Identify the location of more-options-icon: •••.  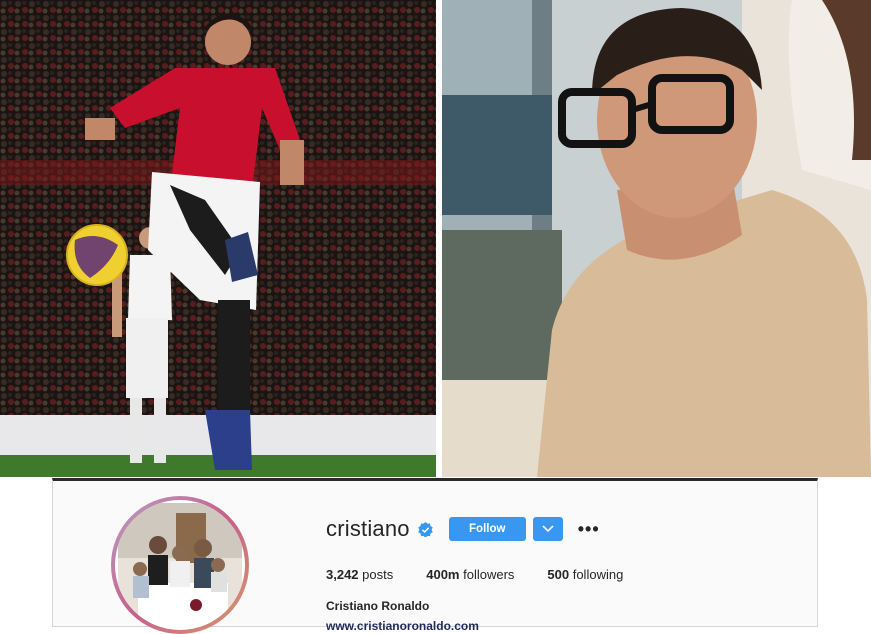
(589, 529).